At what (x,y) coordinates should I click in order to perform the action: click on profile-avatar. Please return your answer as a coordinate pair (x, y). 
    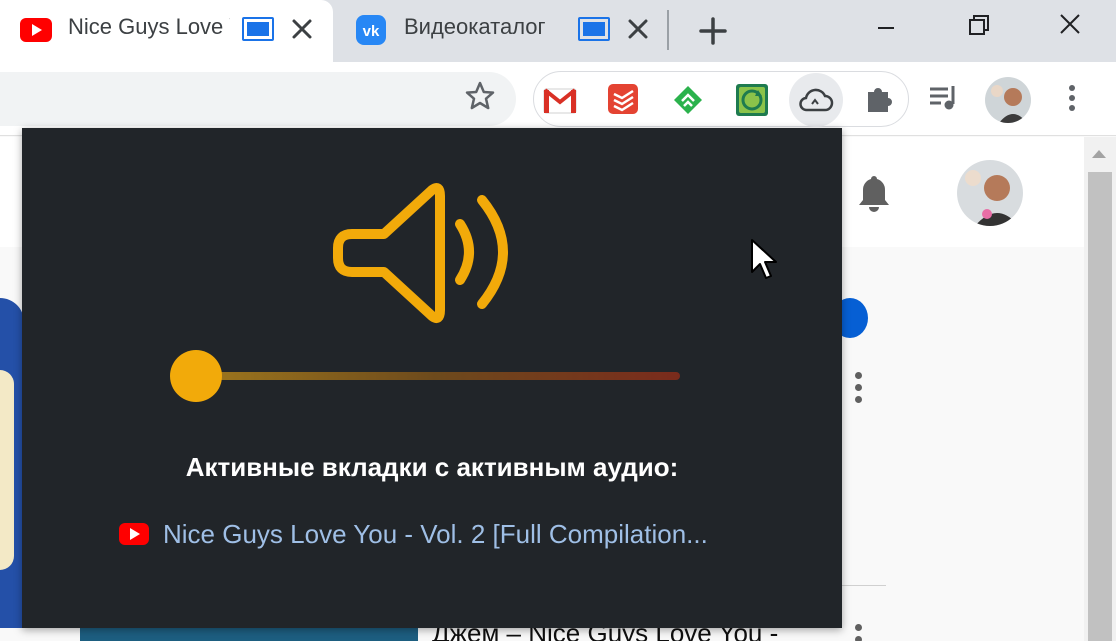
    Looking at the image, I should click on (1008, 100).